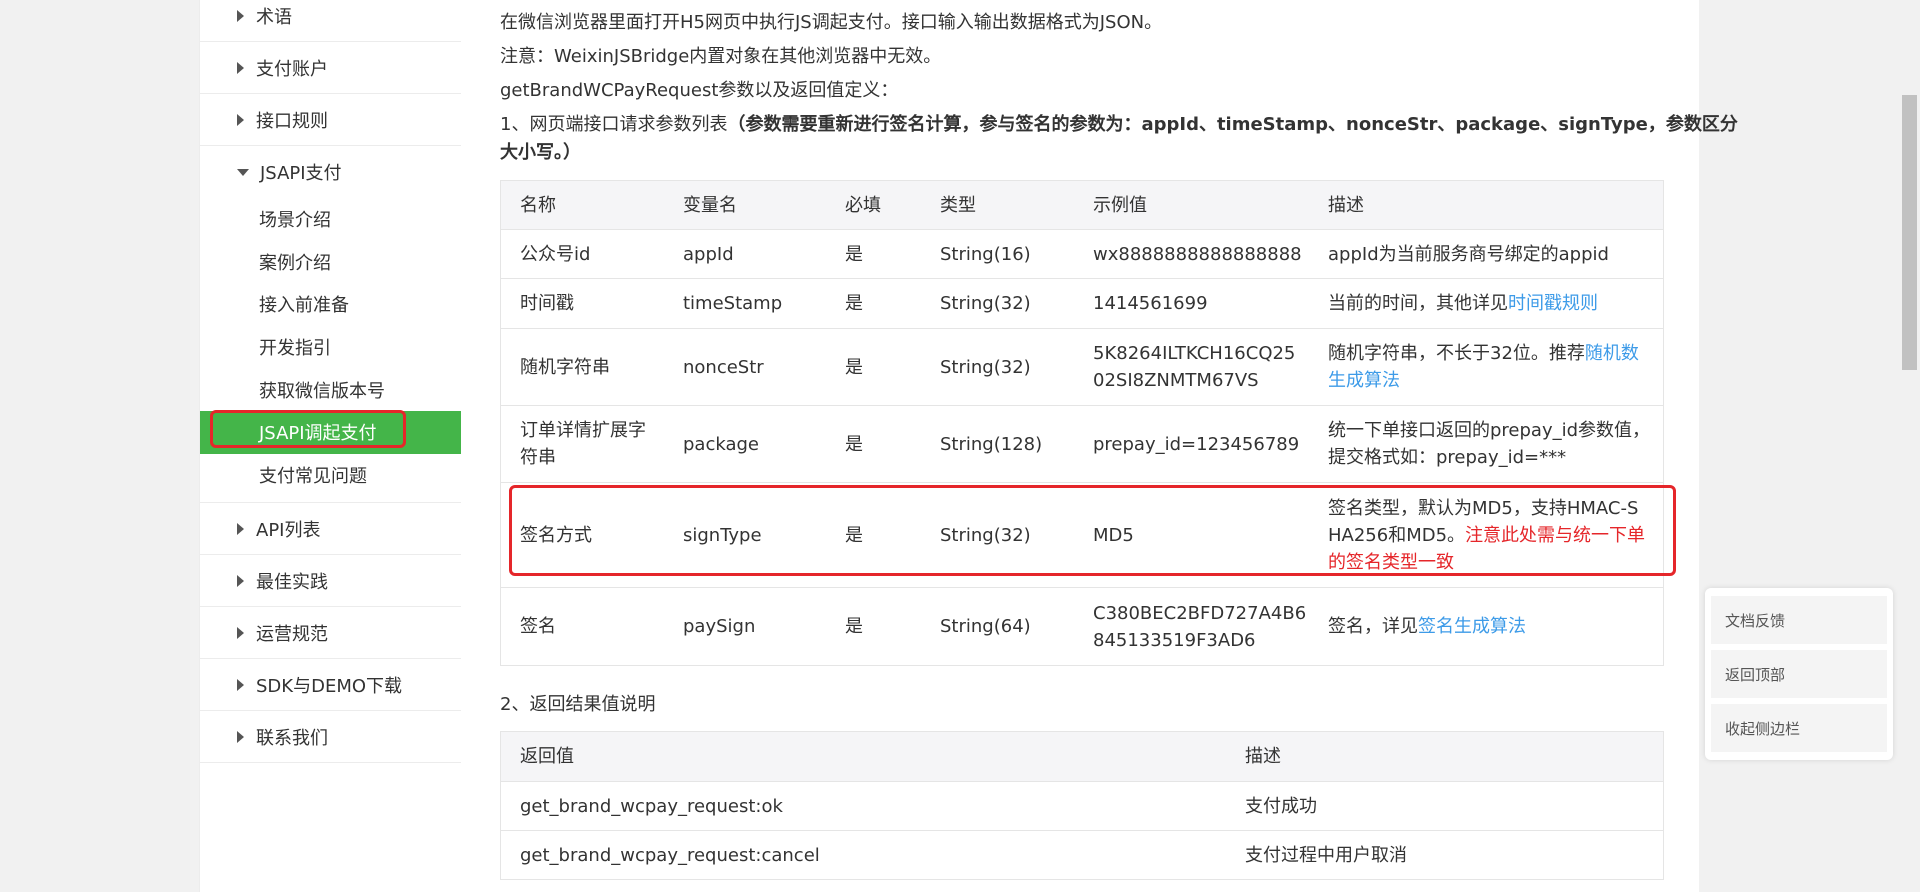 The width and height of the screenshot is (1920, 892). I want to click on nav-item-label: 术语, so click(274, 17).